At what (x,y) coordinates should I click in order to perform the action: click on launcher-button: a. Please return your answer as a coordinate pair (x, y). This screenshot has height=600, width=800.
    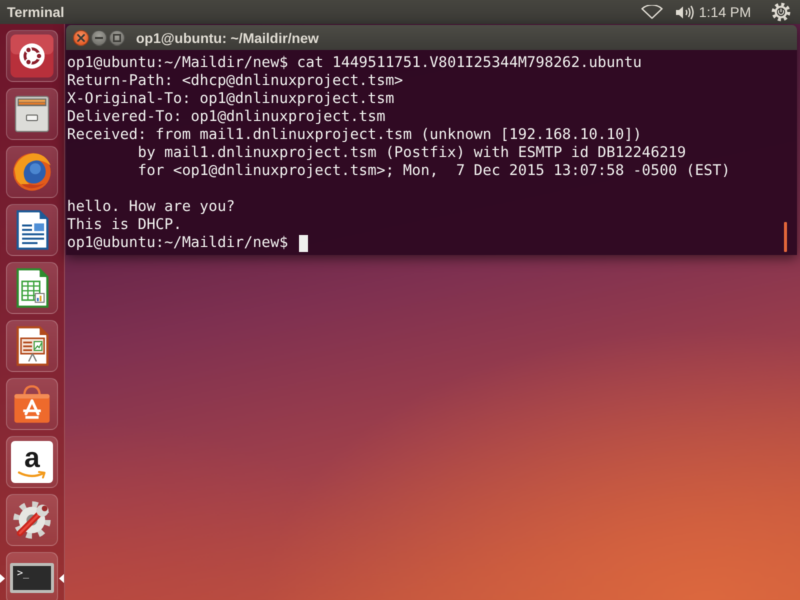
    Looking at the image, I should click on (32, 462).